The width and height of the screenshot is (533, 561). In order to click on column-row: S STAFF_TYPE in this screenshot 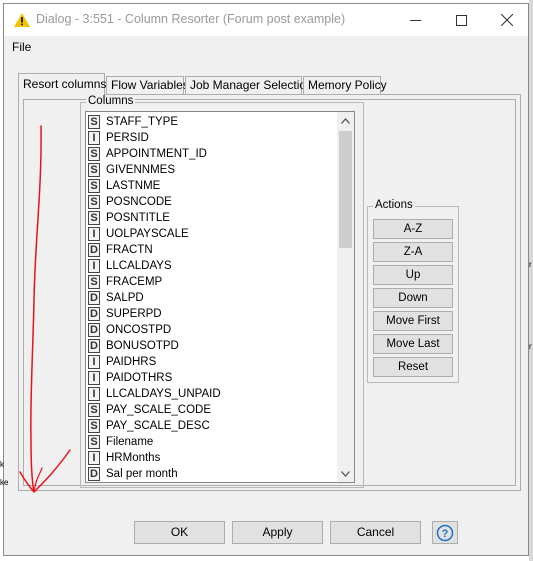, I will do `click(133, 122)`.